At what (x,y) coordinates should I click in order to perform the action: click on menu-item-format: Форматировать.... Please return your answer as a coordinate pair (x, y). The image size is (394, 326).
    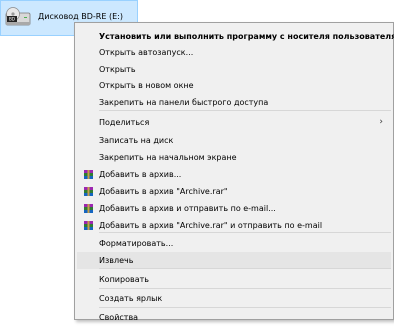
    Looking at the image, I should click on (234, 243).